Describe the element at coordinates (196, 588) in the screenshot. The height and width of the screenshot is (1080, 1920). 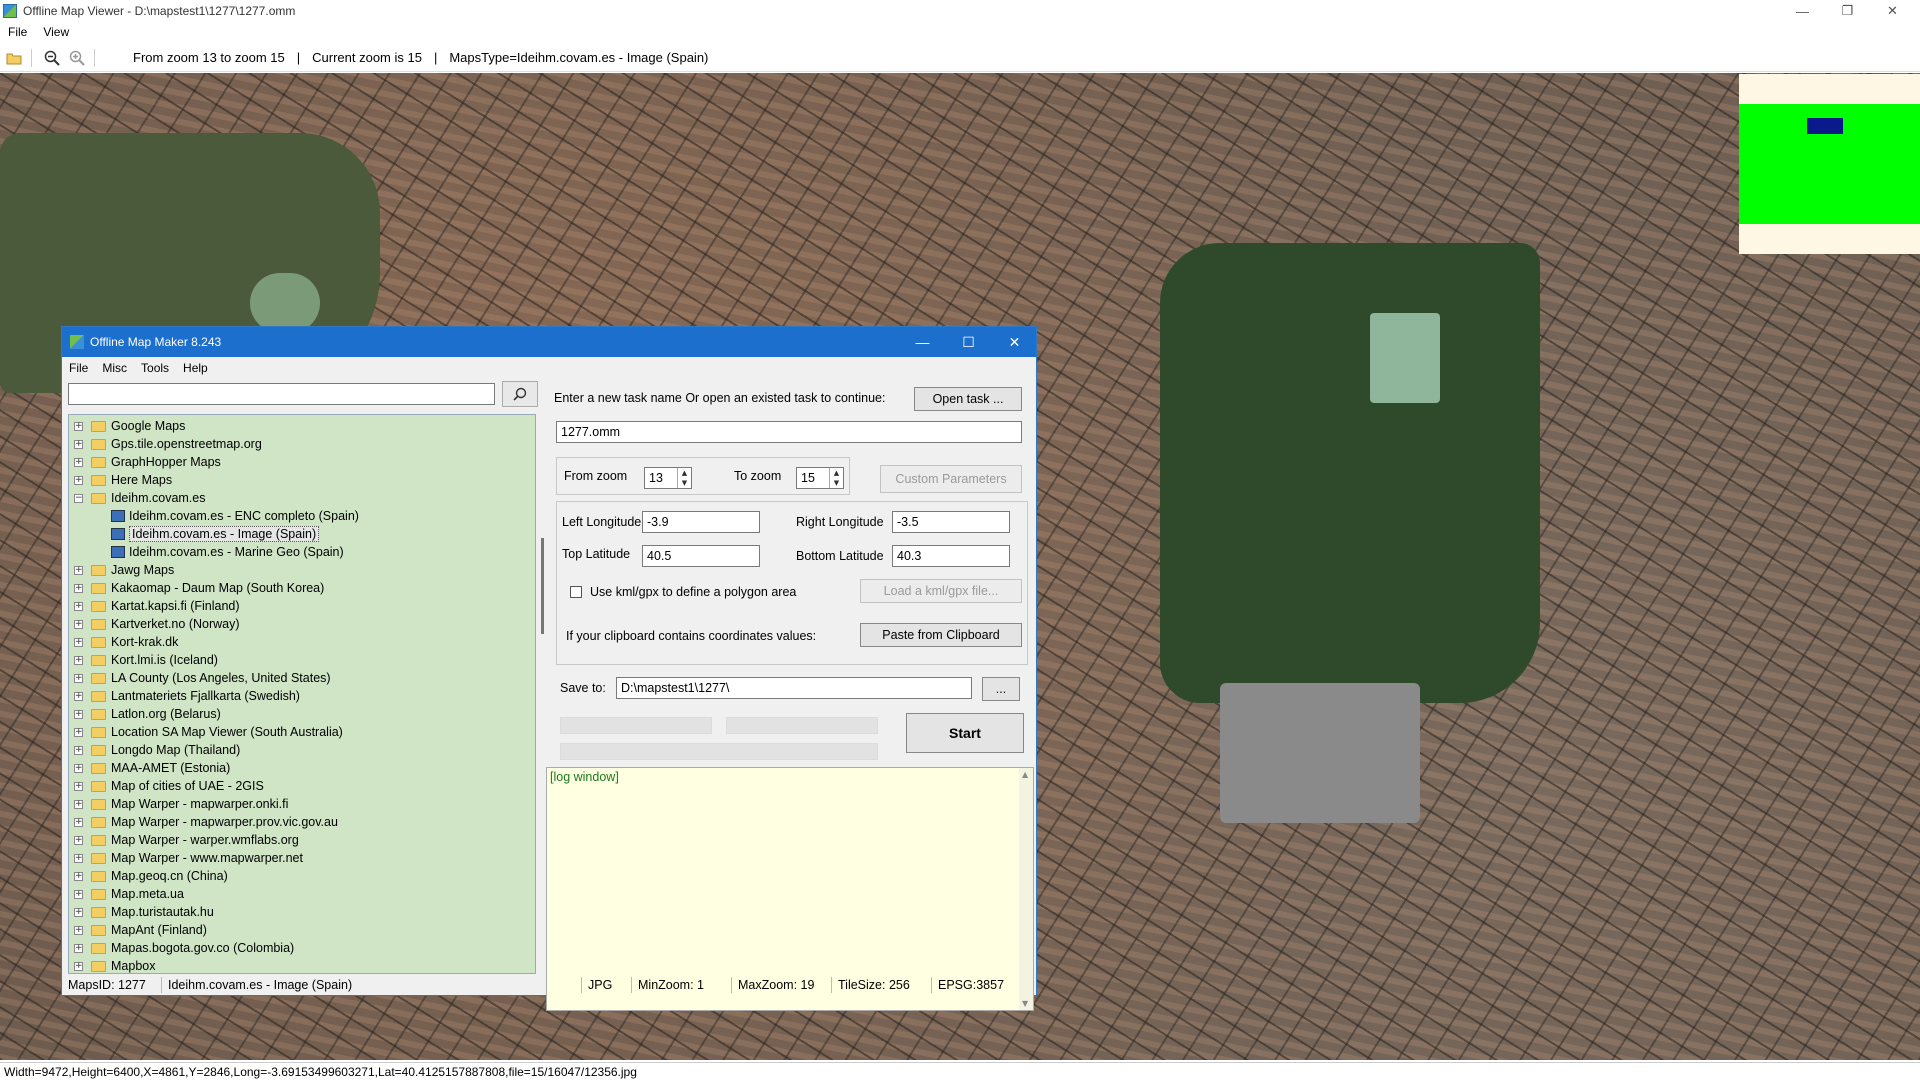
I see `tree-folder-item: + Kakaomap - Daum Map (South Korea)` at that location.